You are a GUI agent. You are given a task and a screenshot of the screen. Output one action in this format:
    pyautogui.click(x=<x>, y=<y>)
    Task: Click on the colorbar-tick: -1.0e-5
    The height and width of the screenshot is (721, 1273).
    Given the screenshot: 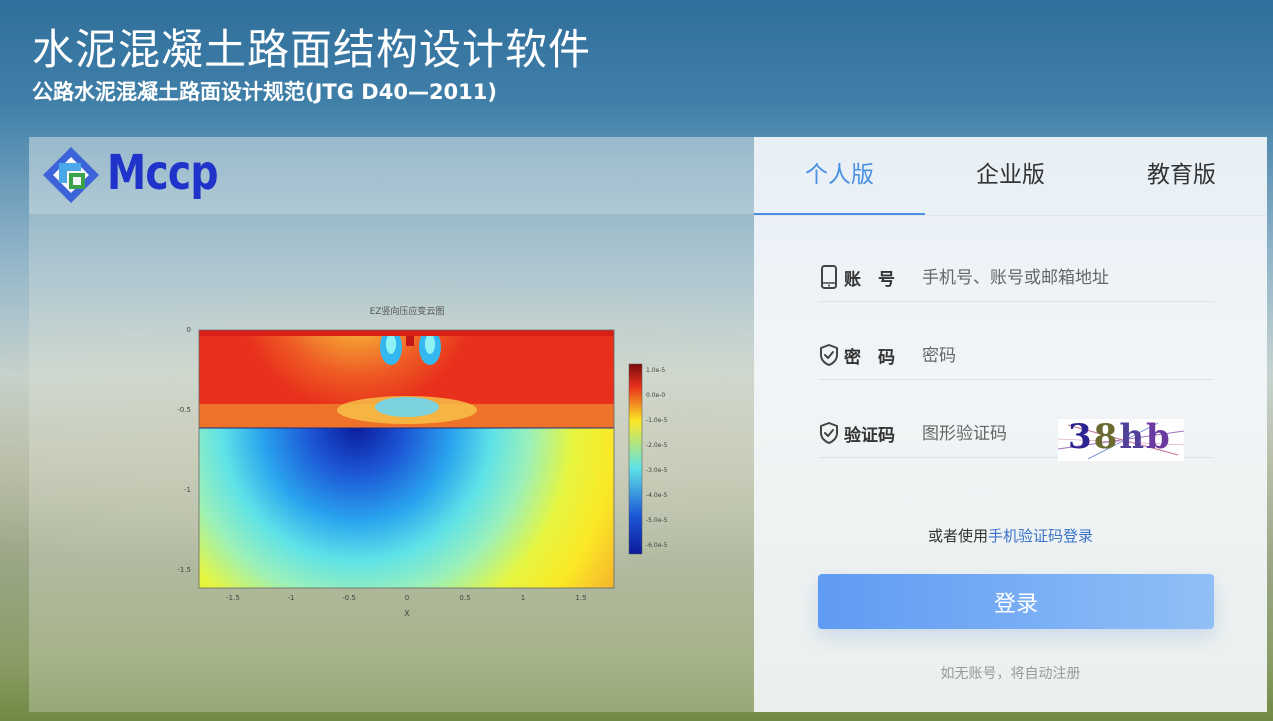 What is the action you would take?
    pyautogui.click(x=657, y=420)
    